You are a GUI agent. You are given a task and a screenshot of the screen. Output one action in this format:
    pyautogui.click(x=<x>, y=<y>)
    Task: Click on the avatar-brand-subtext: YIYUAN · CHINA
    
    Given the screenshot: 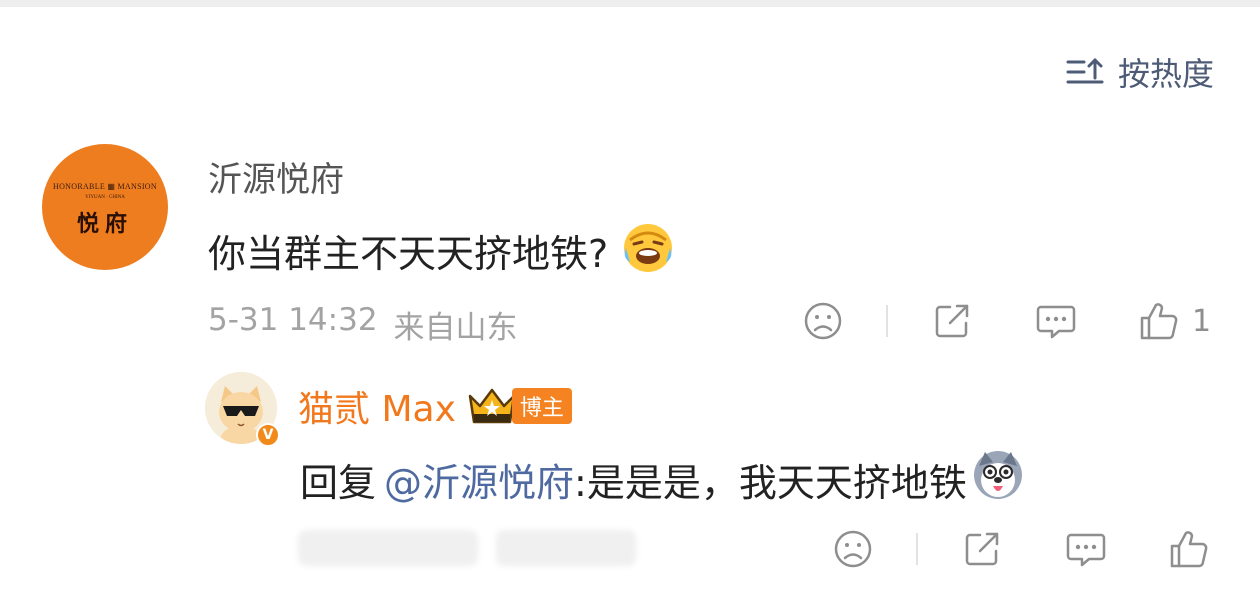 What is the action you would take?
    pyautogui.click(x=105, y=197)
    